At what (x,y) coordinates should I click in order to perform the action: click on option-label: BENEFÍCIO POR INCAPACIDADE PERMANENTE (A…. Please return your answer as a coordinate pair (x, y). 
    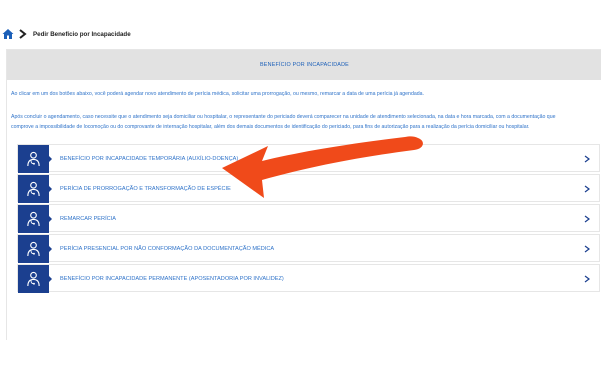
    Looking at the image, I should click on (172, 279).